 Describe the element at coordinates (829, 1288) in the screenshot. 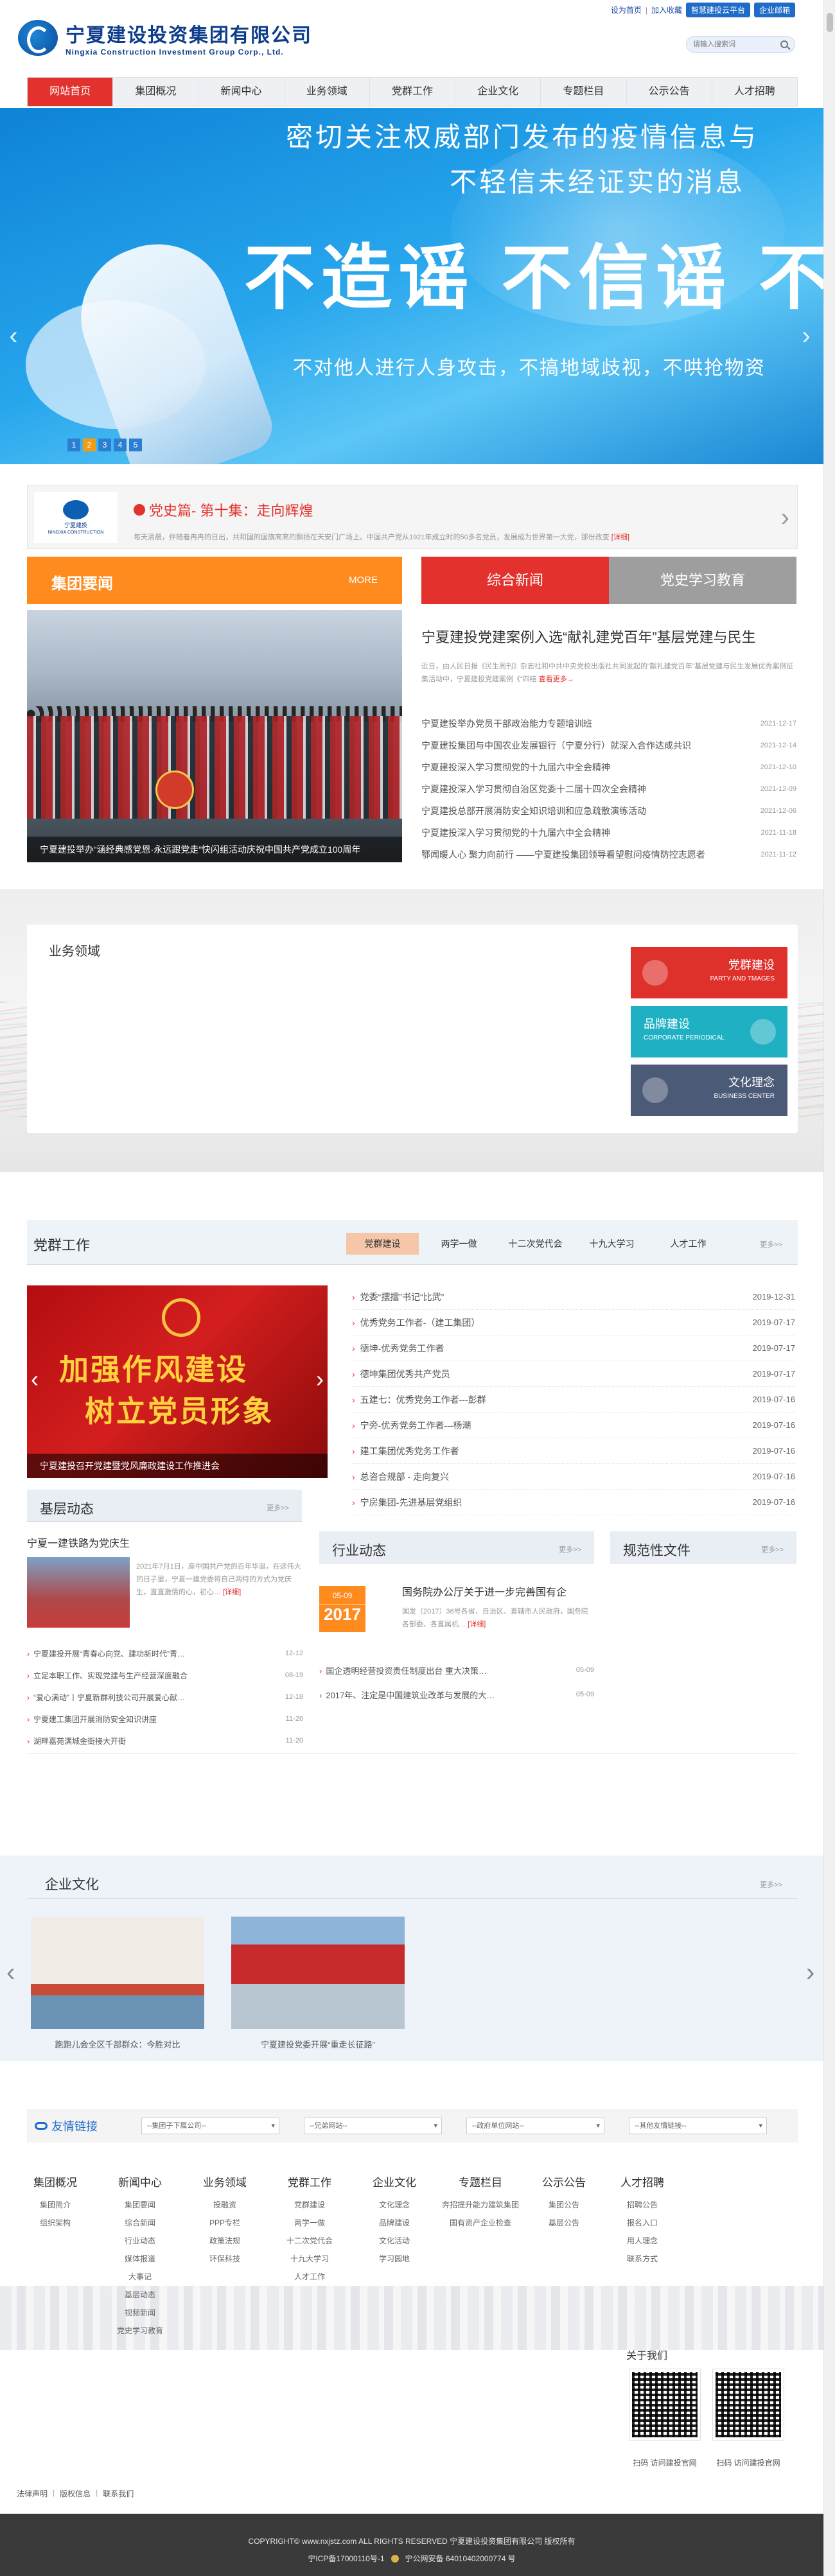

I see `page-scrollbar` at that location.